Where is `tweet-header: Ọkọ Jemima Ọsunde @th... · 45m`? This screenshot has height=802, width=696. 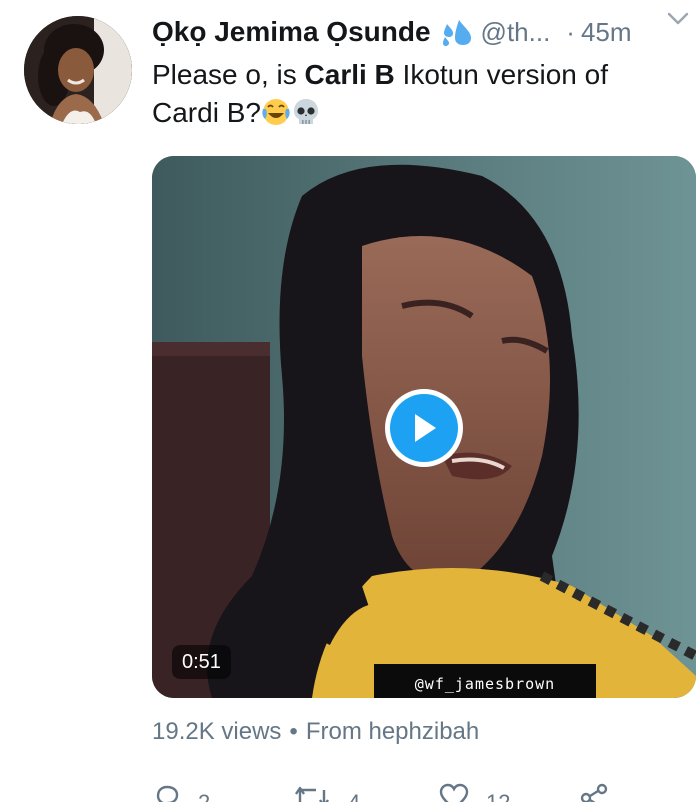 tweet-header: Ọkọ Jemima Ọsunde @th... · 45m is located at coordinates (424, 32).